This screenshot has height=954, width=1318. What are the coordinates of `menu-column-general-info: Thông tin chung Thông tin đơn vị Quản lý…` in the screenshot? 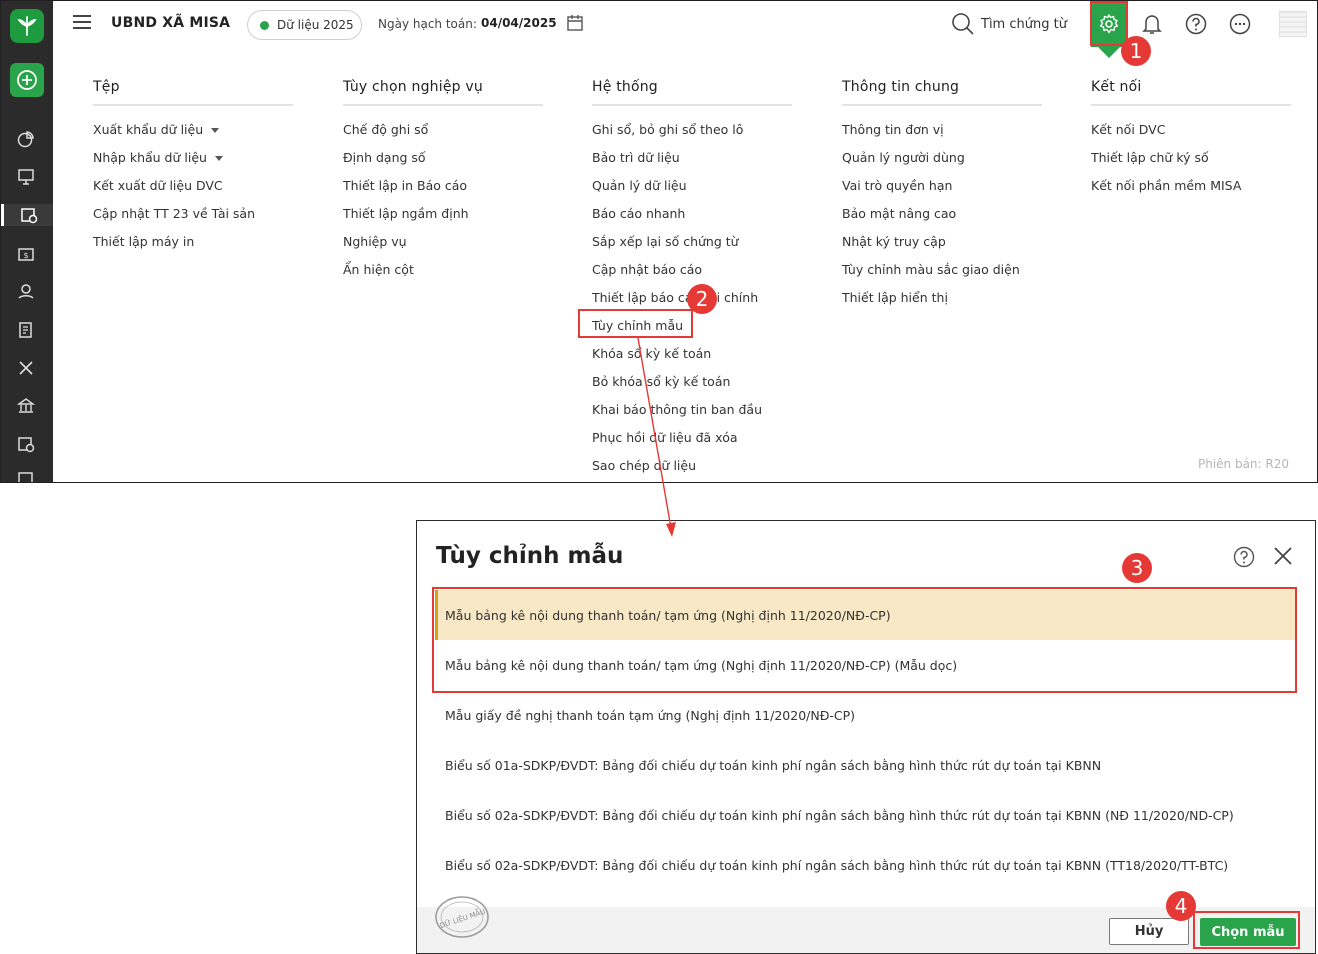 It's located at (942, 195).